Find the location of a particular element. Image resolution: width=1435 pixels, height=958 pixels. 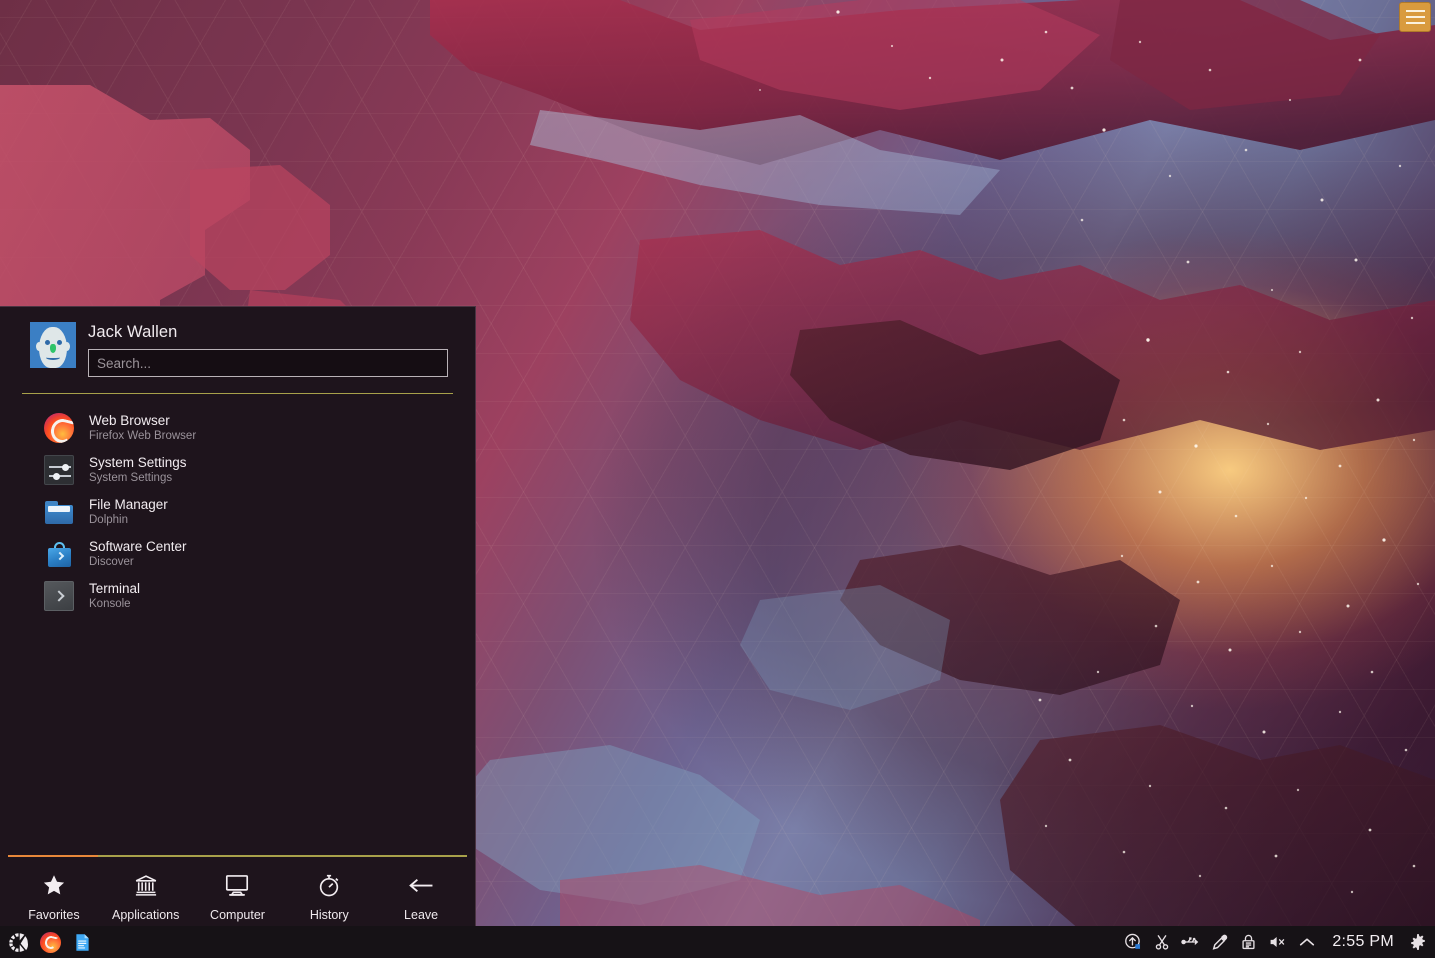

tab-label: Favorites is located at coordinates (54, 915).